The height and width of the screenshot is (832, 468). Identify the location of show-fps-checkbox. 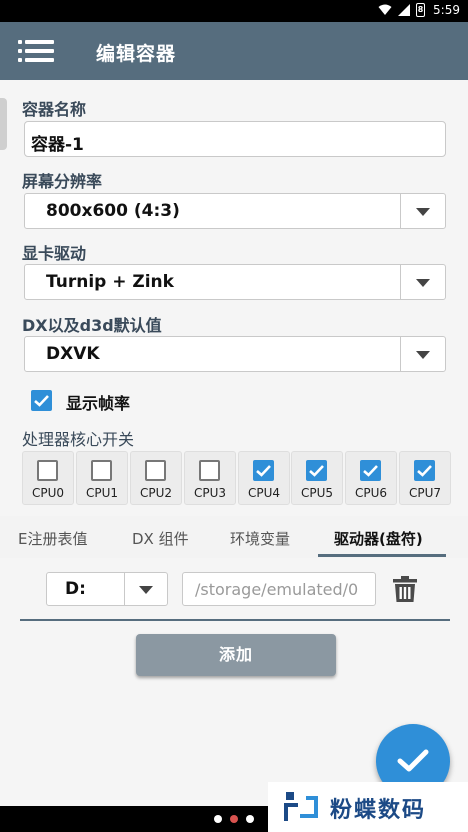
(41, 400).